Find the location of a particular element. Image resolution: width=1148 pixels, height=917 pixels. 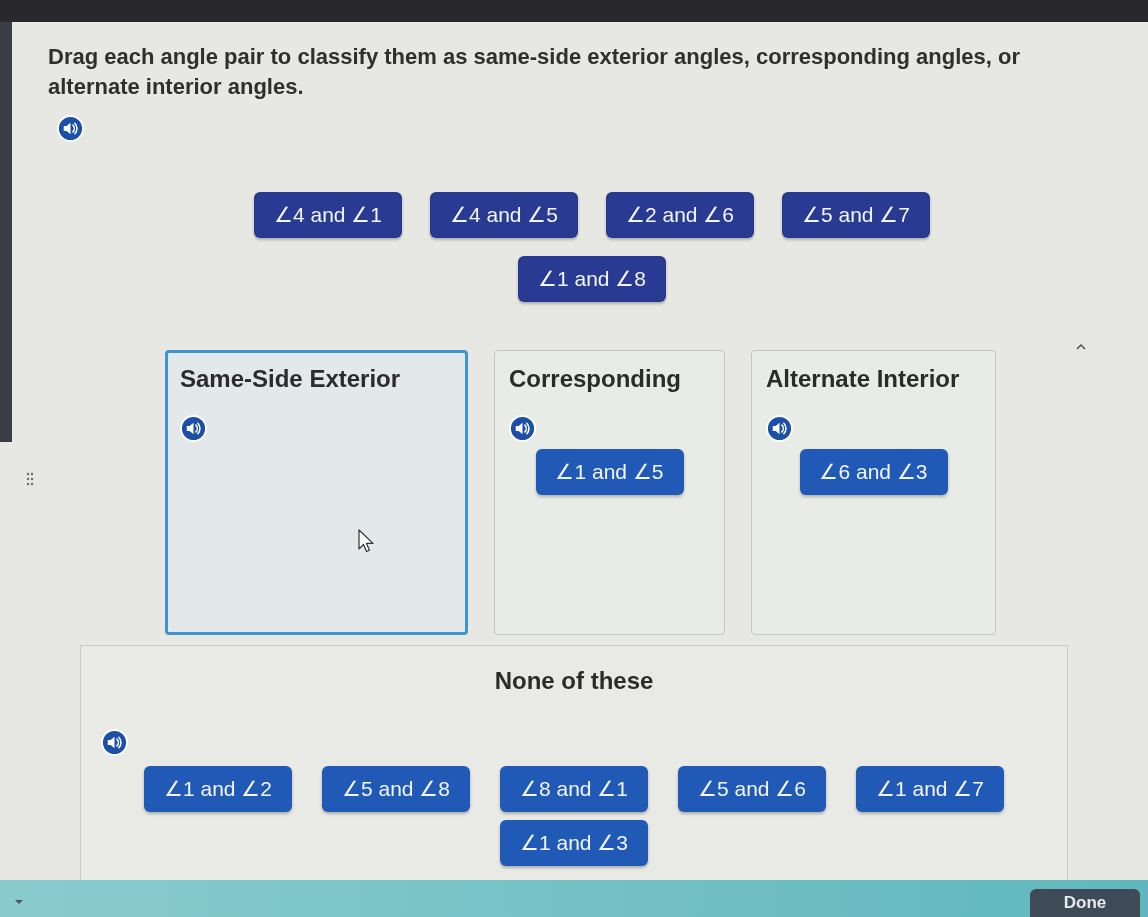

angle-pair-tile: ∠1 and ∠2 is located at coordinates (218, 789).